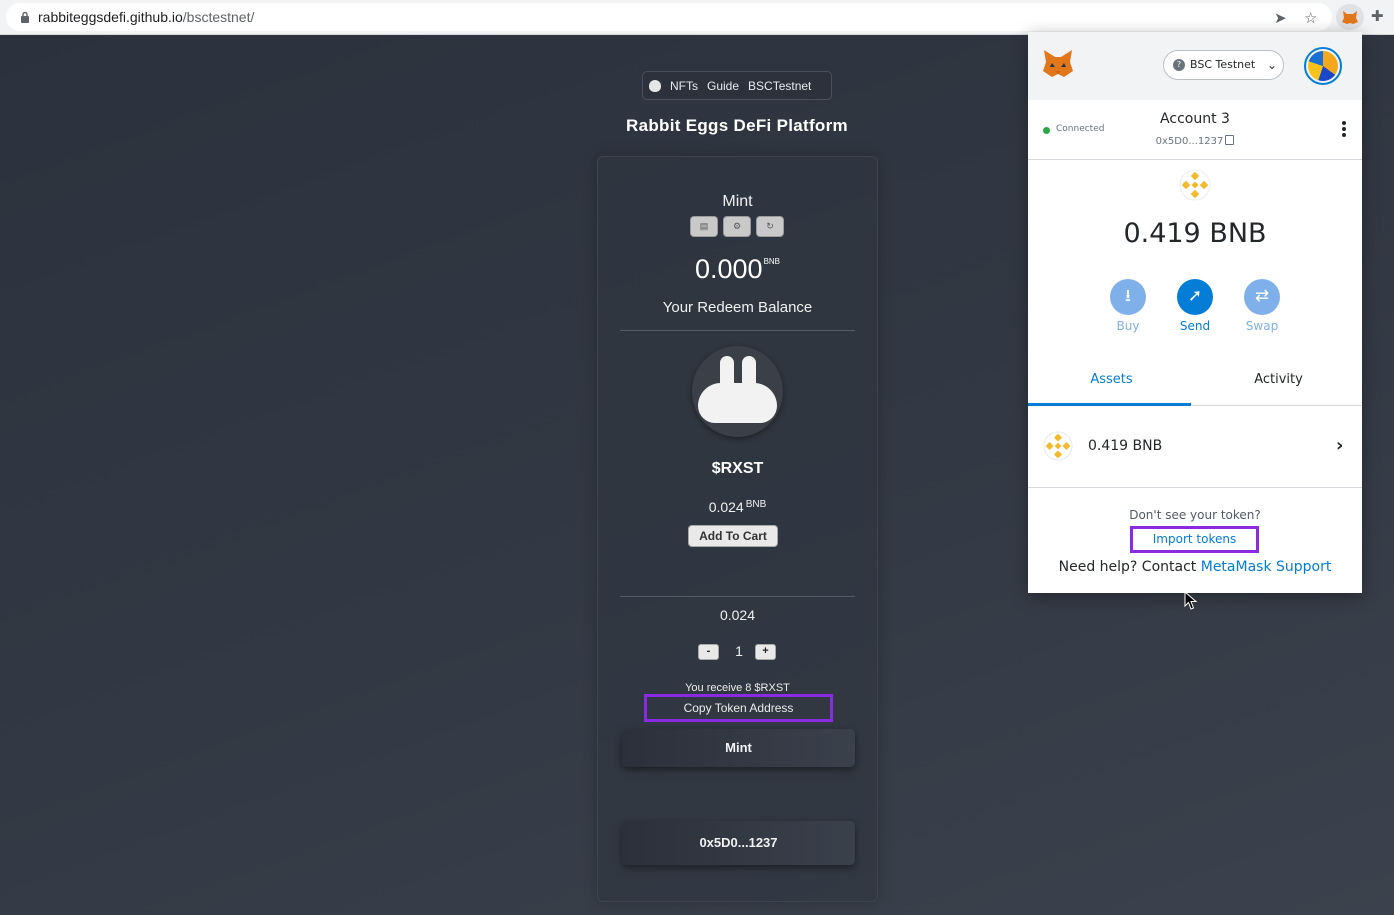  I want to click on contract-icon: ▤, so click(704, 226).